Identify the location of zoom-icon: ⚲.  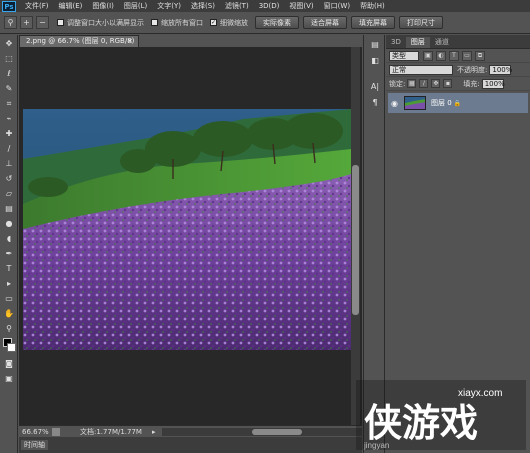
(10, 22).